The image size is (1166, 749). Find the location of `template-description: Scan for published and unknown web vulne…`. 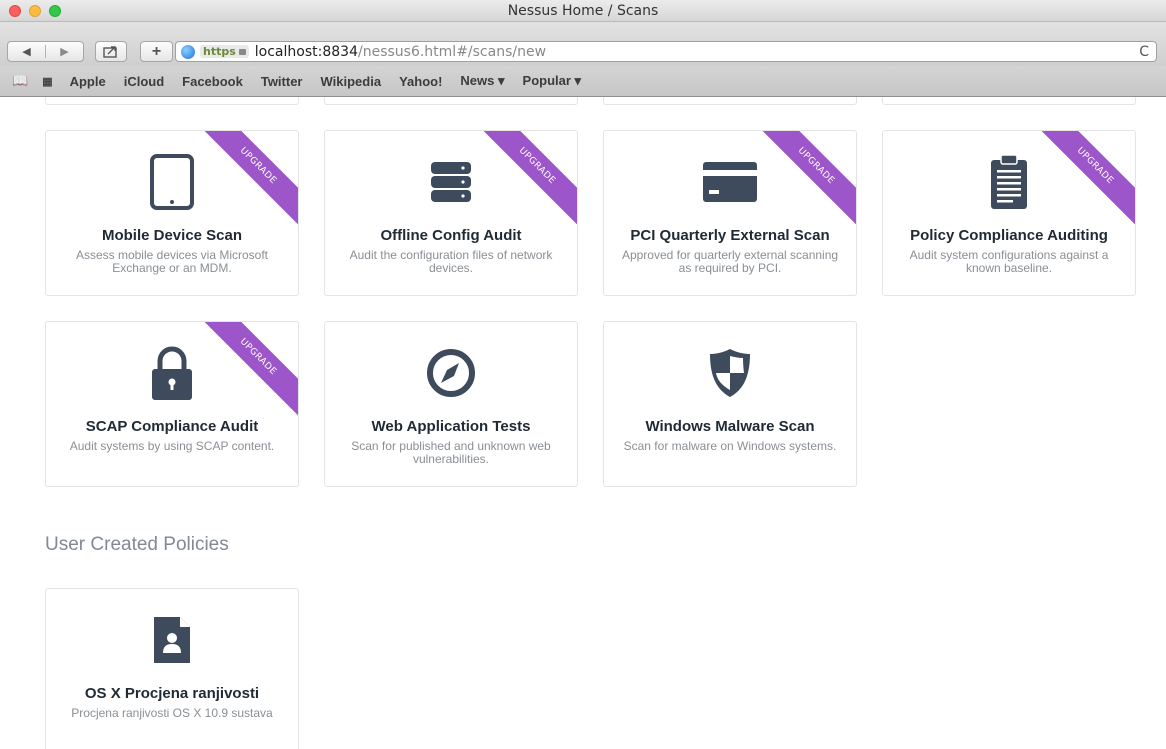

template-description: Scan for published and unknown web vulne… is located at coordinates (451, 452).